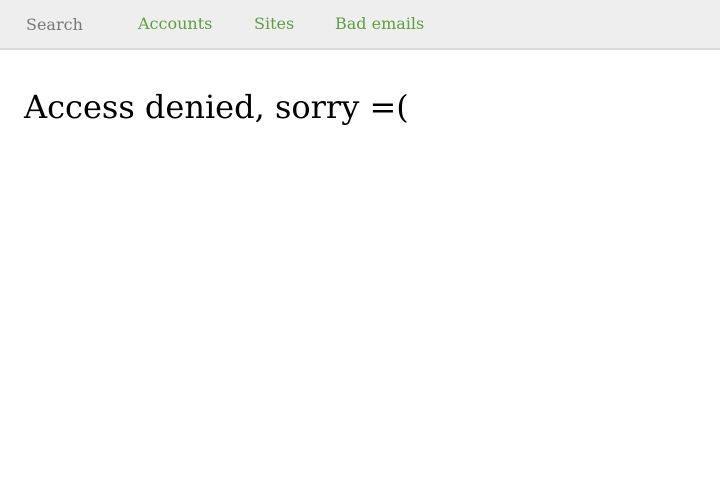  I want to click on nav-link-bad-emails: Bad emails, so click(379, 24).